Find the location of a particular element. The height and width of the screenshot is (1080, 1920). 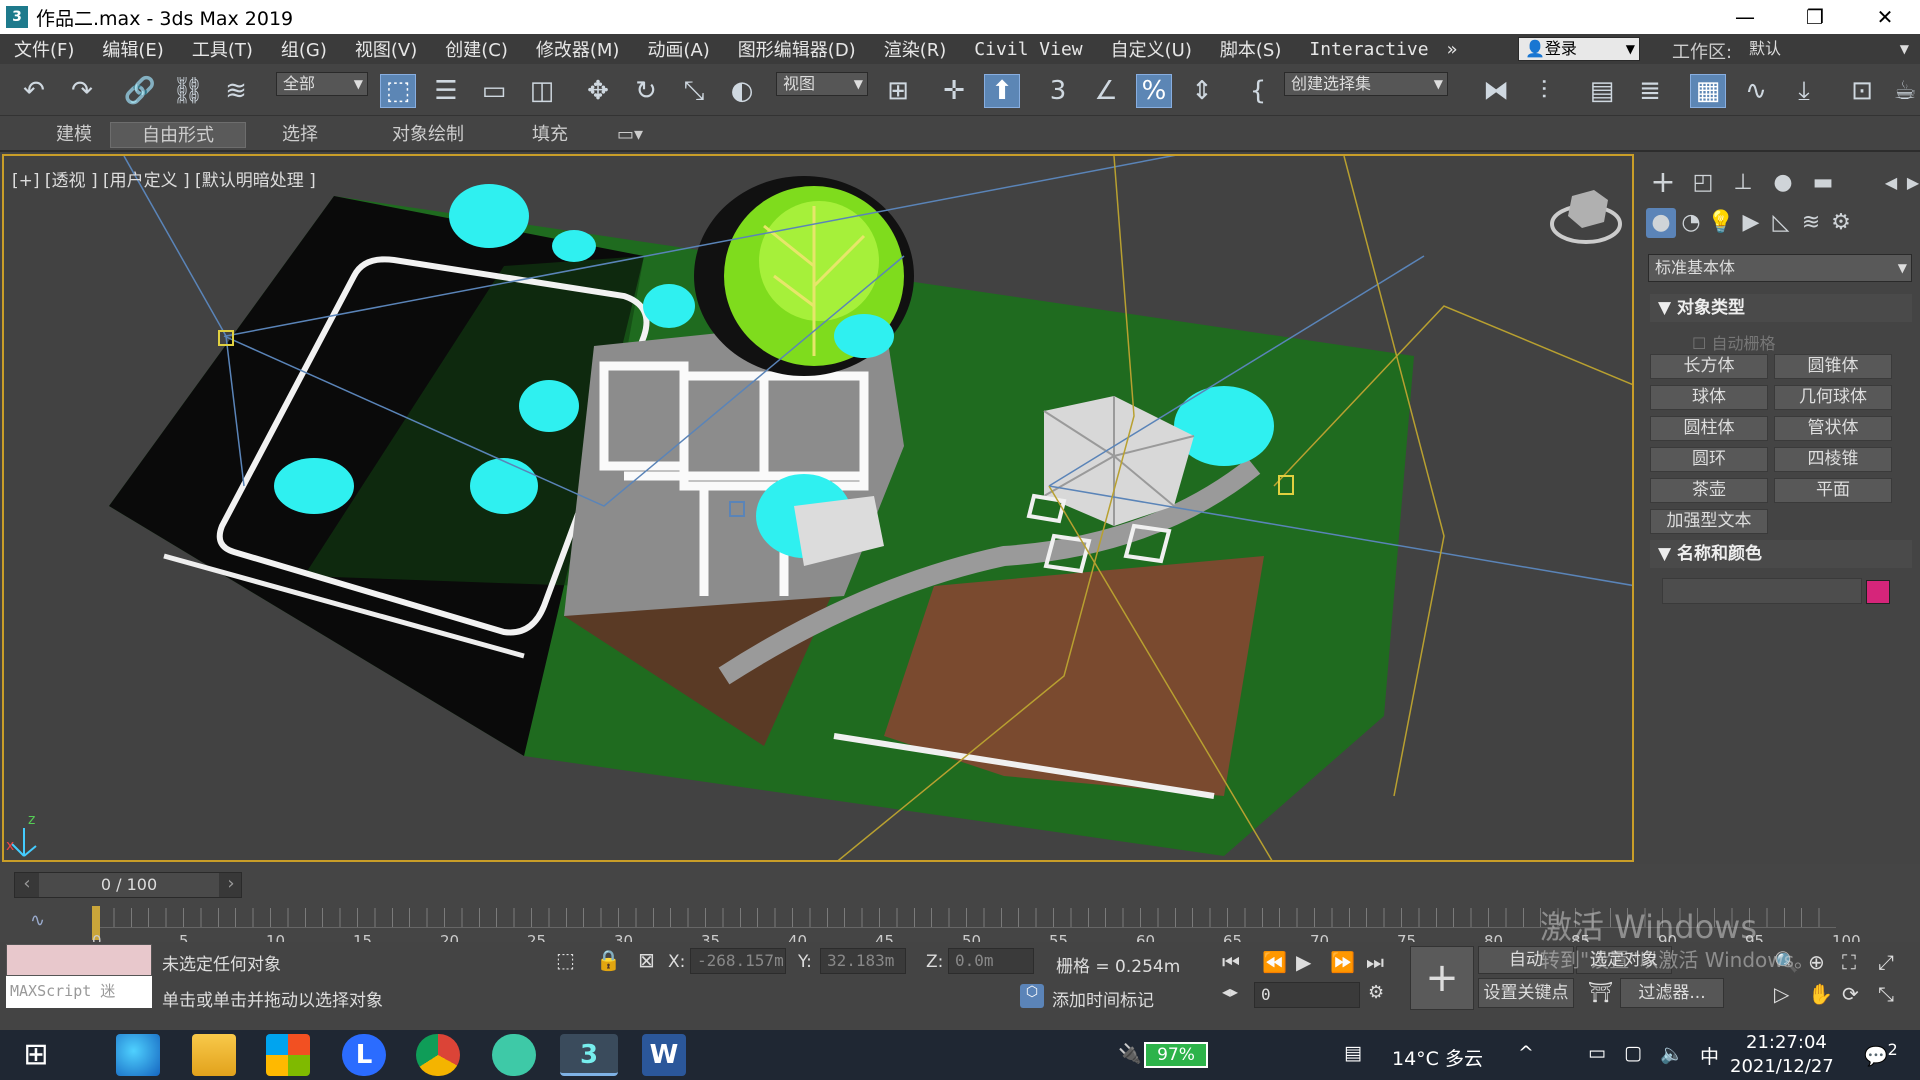

go-to-end-icon: ⏭ is located at coordinates (1375, 962).